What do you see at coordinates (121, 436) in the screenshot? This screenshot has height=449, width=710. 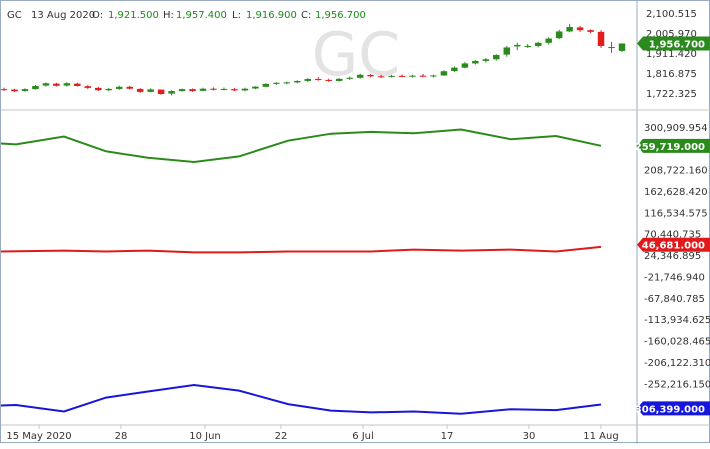 I see `time-tick-label: 28` at bounding box center [121, 436].